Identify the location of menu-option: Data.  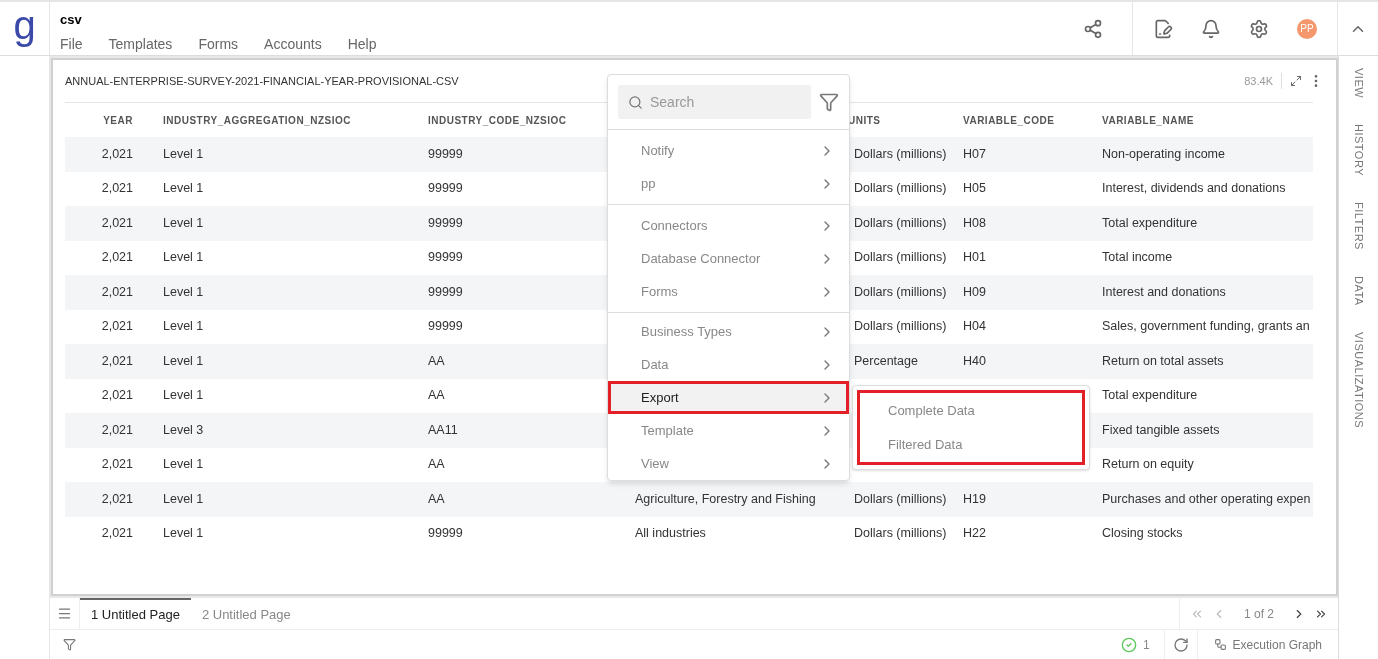
(728, 364).